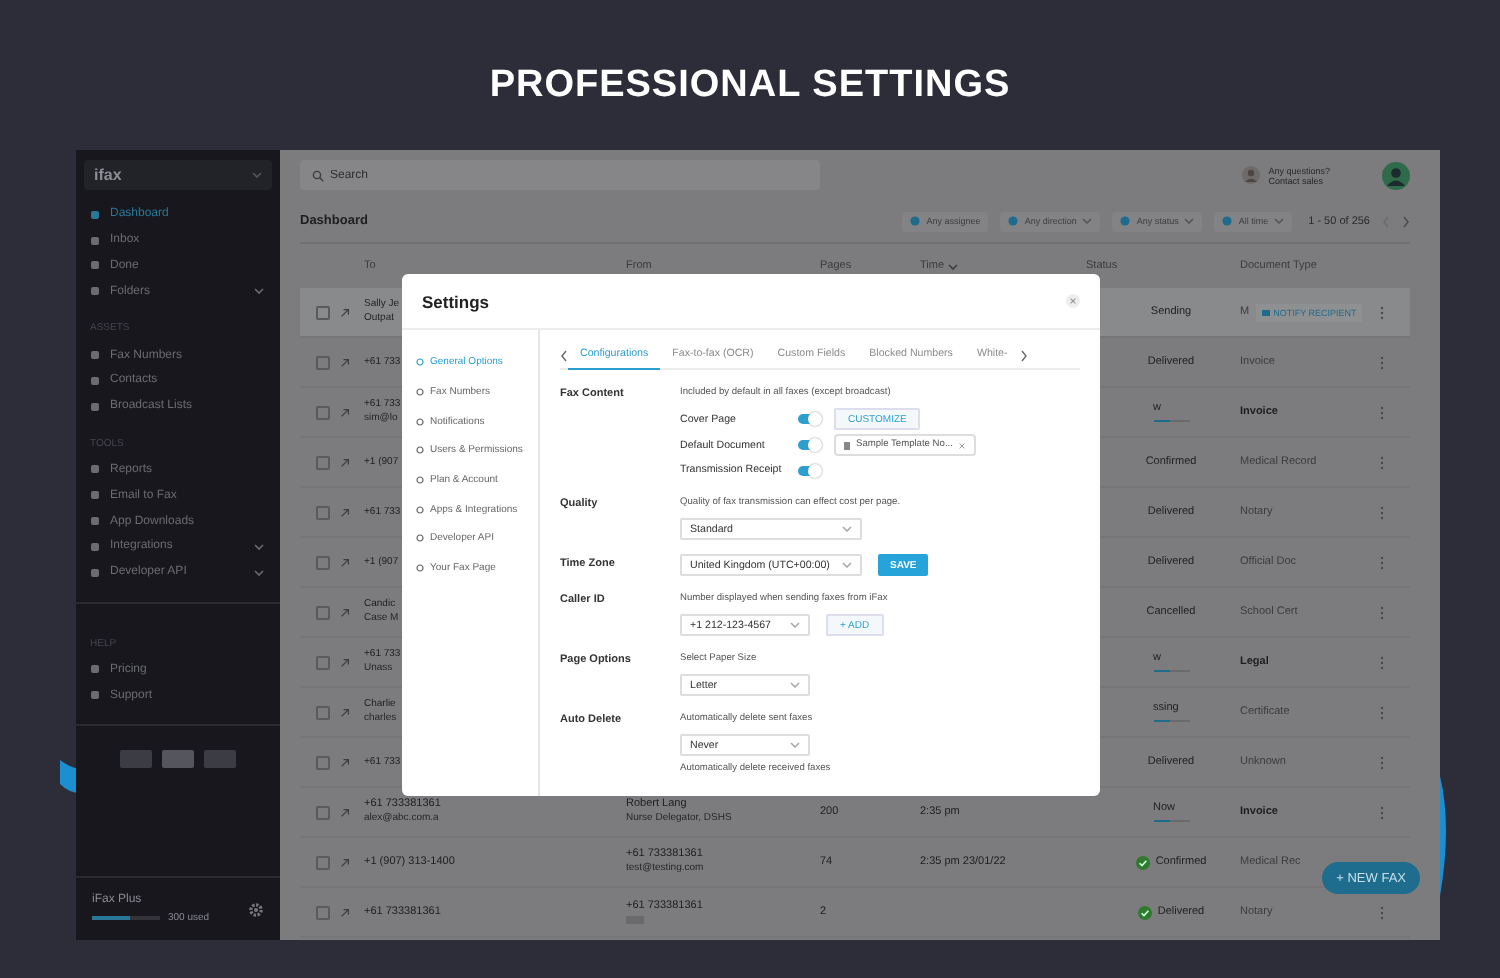 The image size is (1500, 978). What do you see at coordinates (318, 175) in the screenshot?
I see `search-icon` at bounding box center [318, 175].